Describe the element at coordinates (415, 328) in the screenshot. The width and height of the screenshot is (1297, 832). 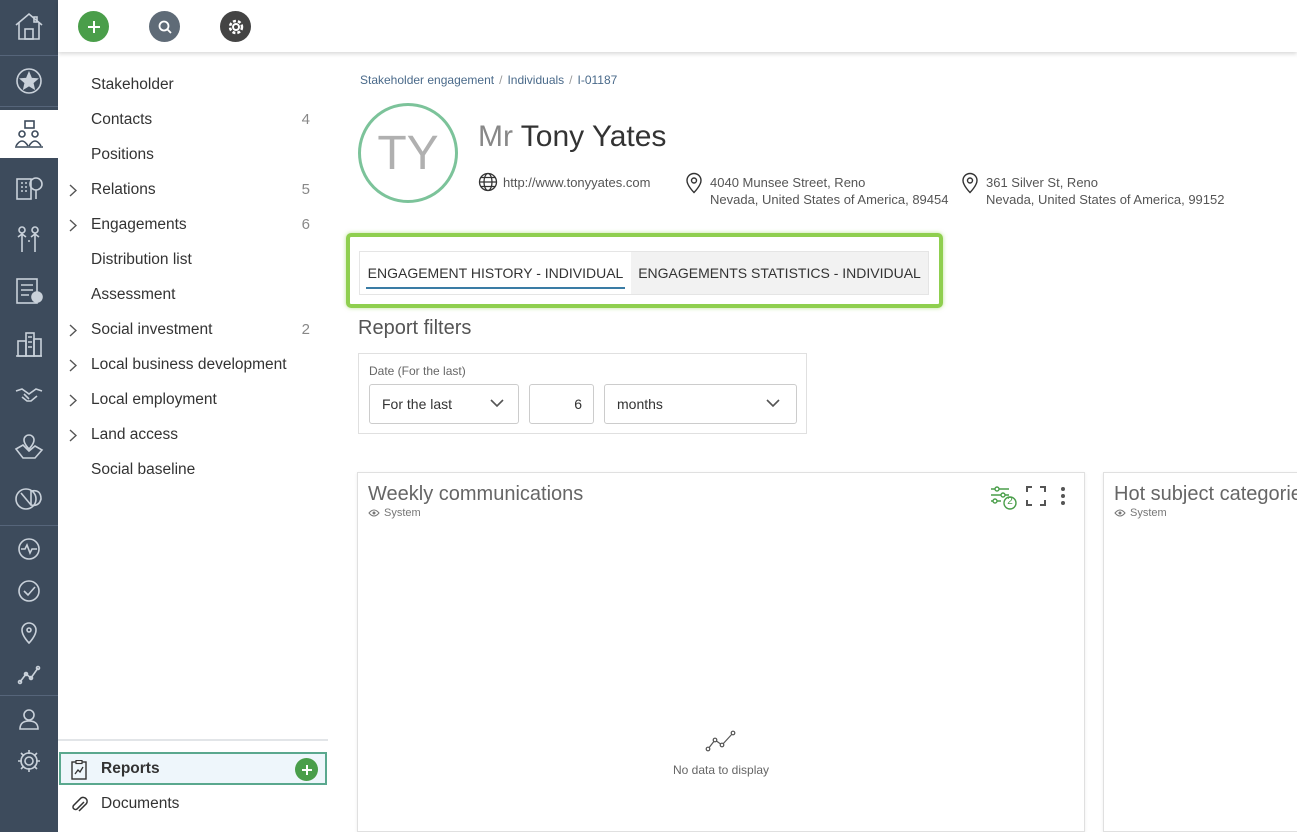
I see `report-filters-title: Report filters` at that location.